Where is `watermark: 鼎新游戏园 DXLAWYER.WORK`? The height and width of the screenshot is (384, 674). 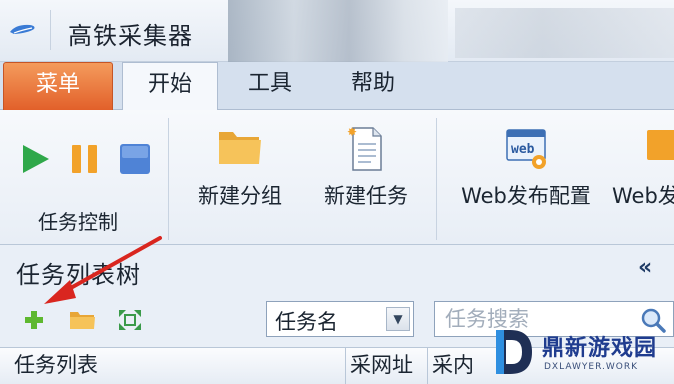 watermark: 鼎新游戏园 DXLAWYER.WORK is located at coordinates (582, 352).